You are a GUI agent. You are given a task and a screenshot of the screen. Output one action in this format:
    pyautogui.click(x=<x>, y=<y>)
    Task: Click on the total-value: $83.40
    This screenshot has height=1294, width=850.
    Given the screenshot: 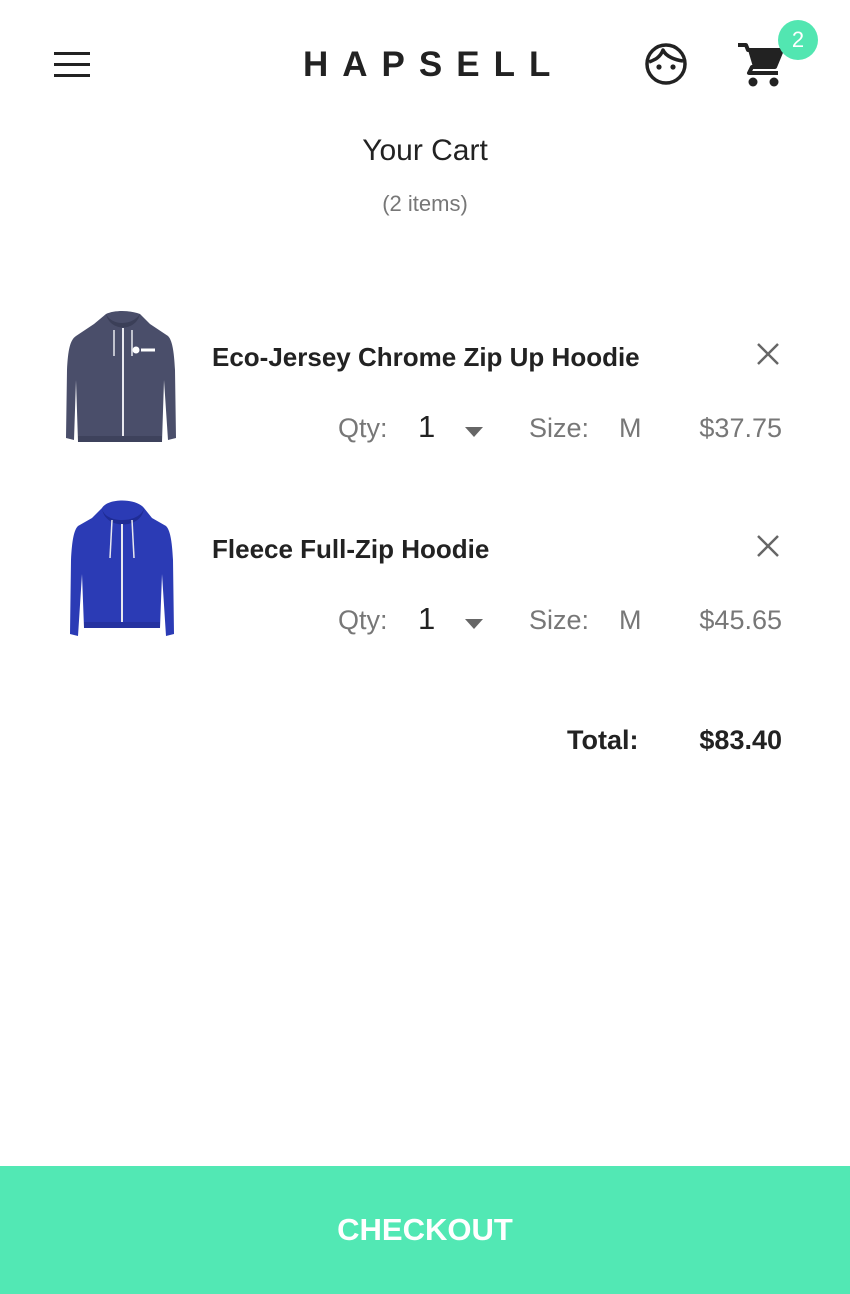 What is the action you would take?
    pyautogui.click(x=740, y=740)
    